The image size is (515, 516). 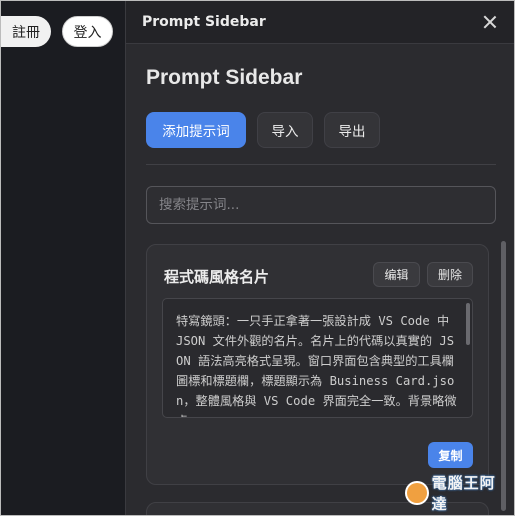 I want to click on register-button: 註冊, so click(x=26, y=31).